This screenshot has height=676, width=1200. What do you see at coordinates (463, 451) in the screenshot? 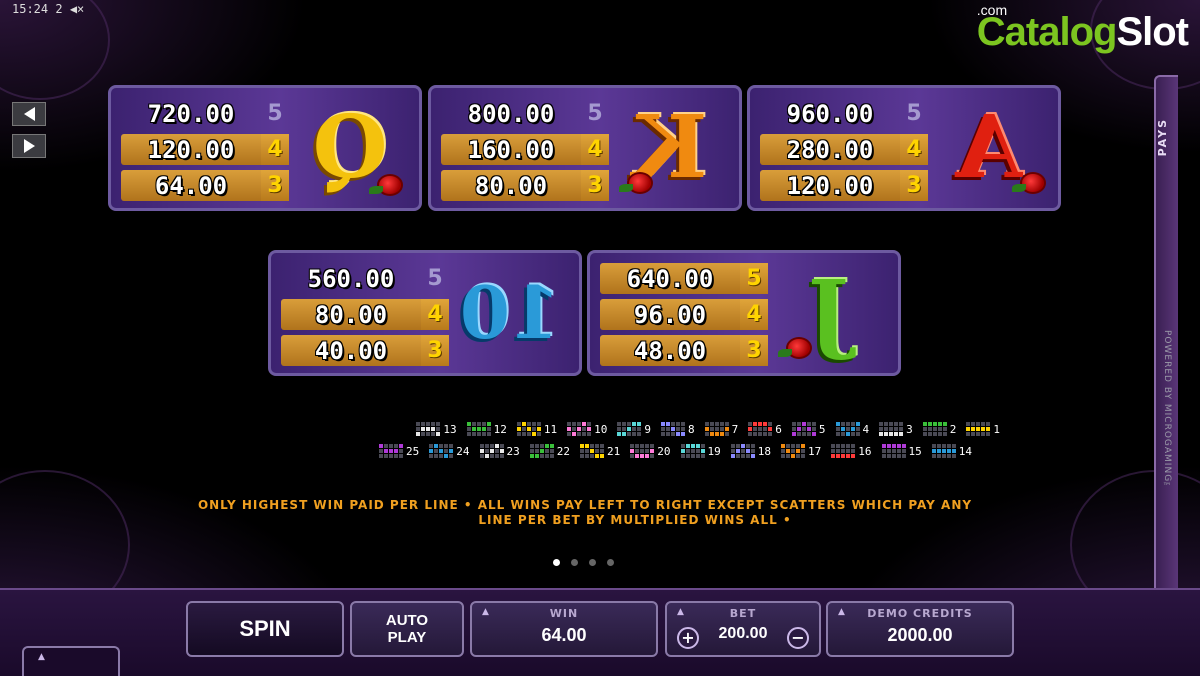
I see `payline-number: 24` at bounding box center [463, 451].